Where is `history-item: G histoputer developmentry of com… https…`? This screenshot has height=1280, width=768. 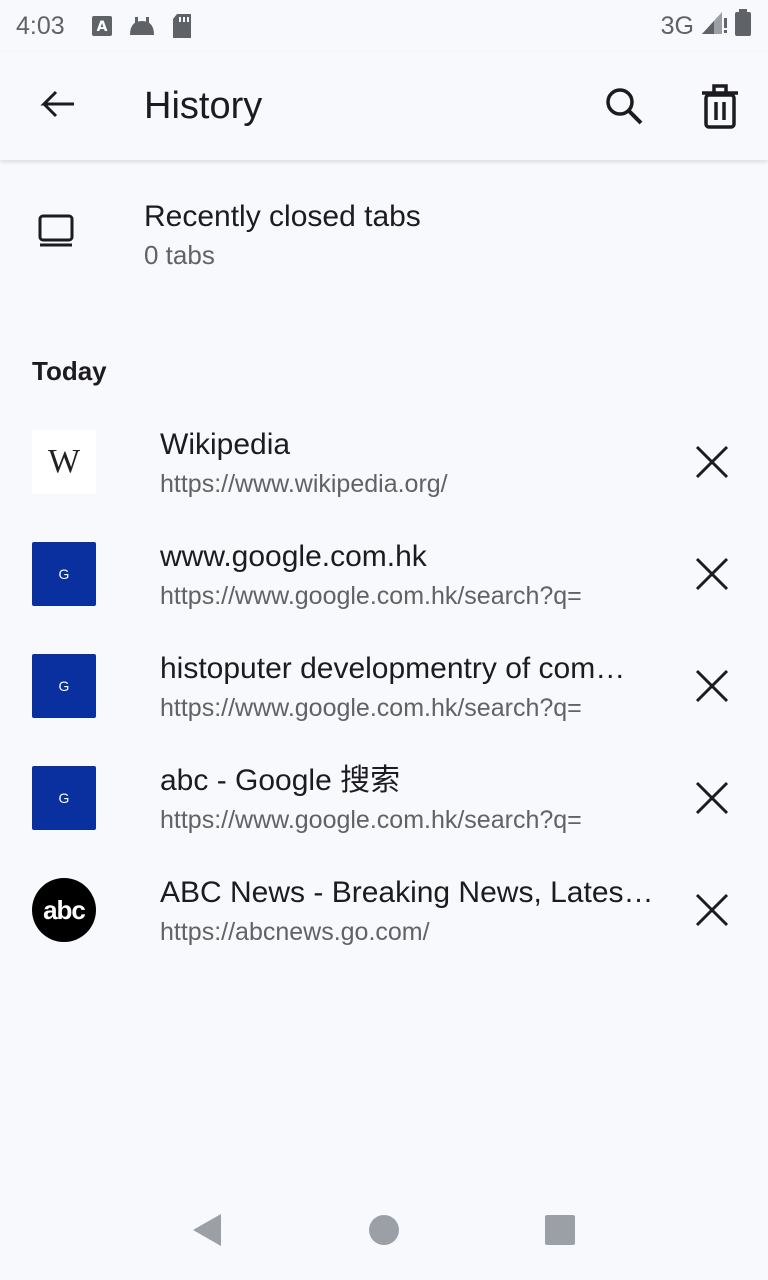
history-item: G histoputer developmentry of com… https… is located at coordinates (384, 686).